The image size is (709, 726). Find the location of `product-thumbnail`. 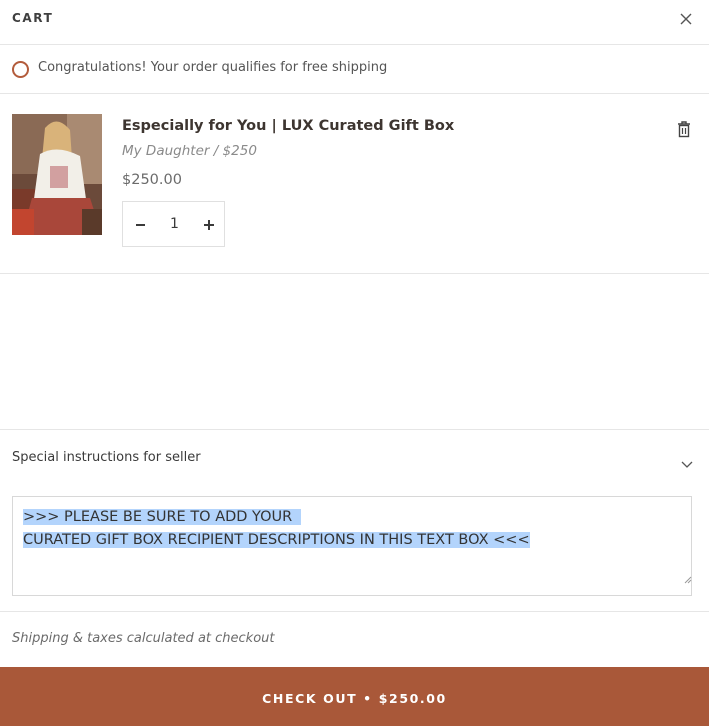

product-thumbnail is located at coordinates (57, 174).